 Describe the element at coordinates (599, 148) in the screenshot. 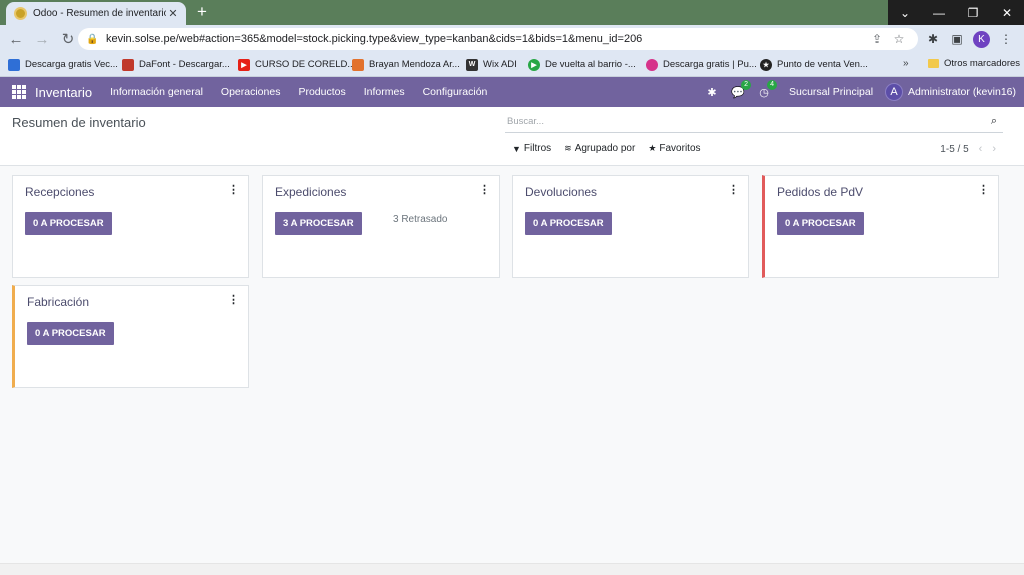

I see `group-by-button: ≋ Agrupado por` at that location.